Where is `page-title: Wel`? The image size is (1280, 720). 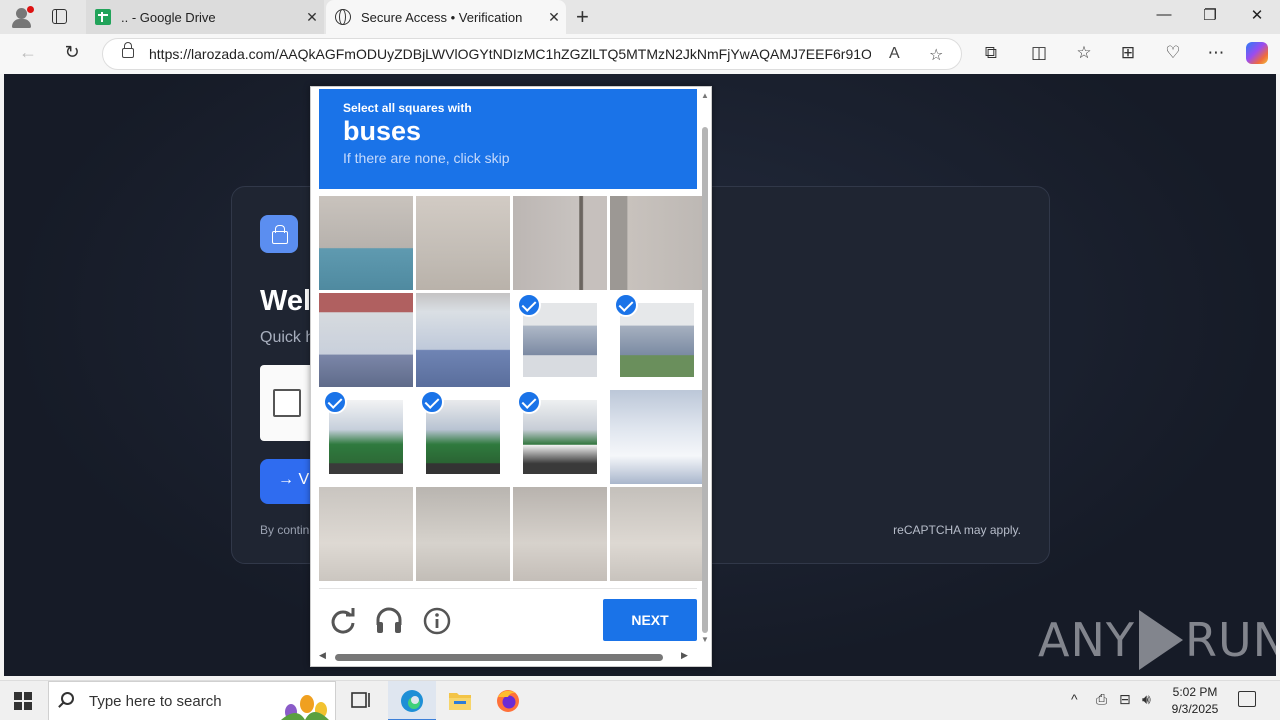 page-title: Wel is located at coordinates (286, 301).